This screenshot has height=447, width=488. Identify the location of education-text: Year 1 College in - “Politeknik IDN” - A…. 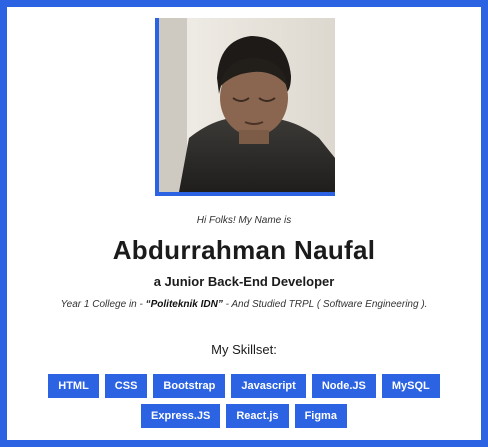
(244, 304).